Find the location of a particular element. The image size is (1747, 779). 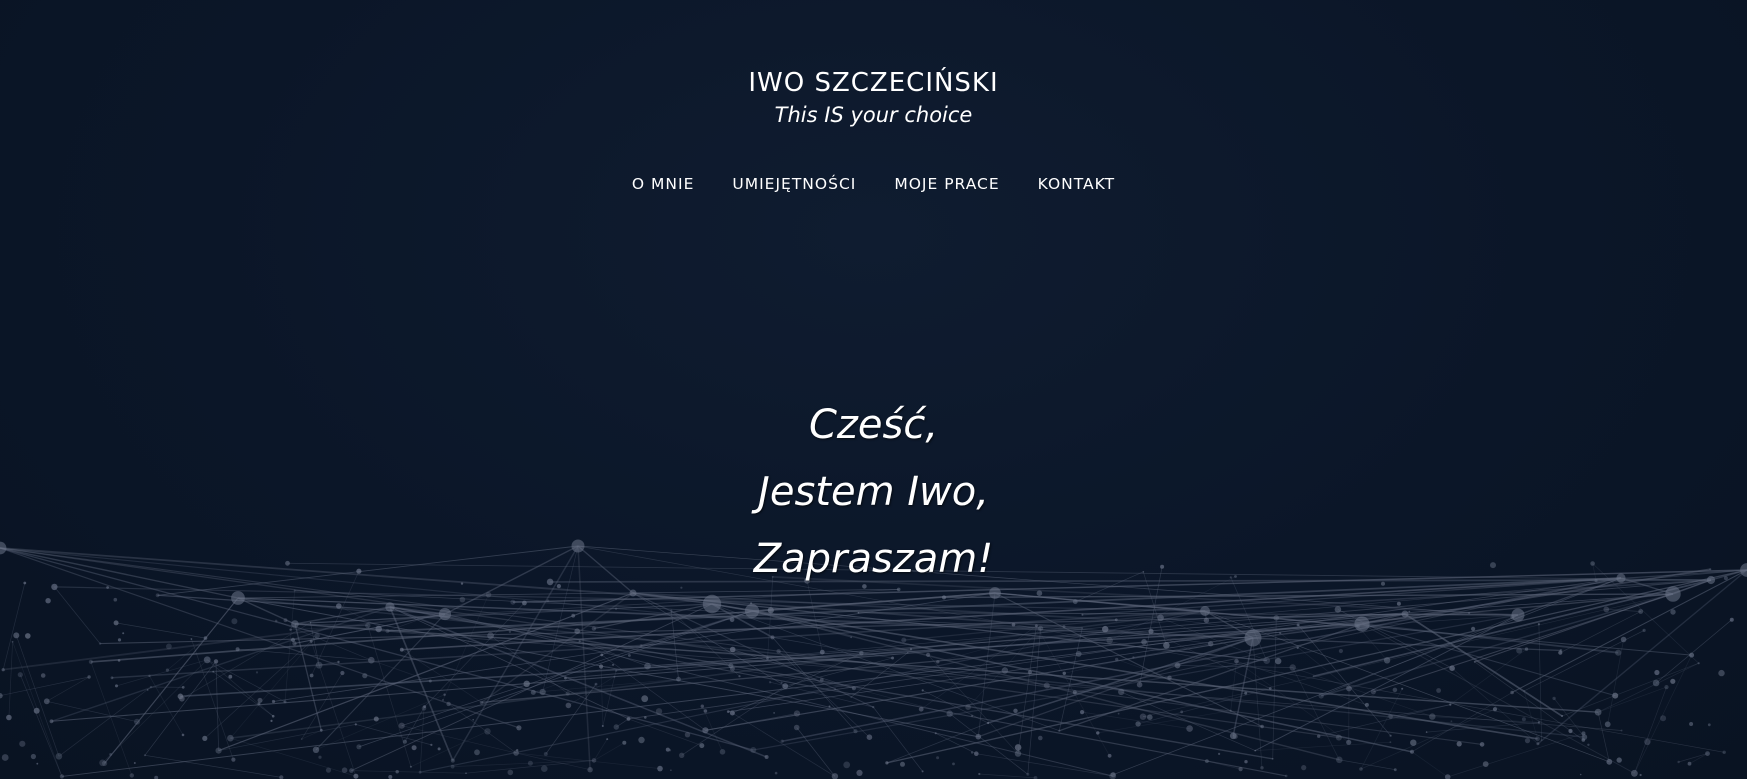

hero-intro: Jestem Iwo, is located at coordinates (873, 492).